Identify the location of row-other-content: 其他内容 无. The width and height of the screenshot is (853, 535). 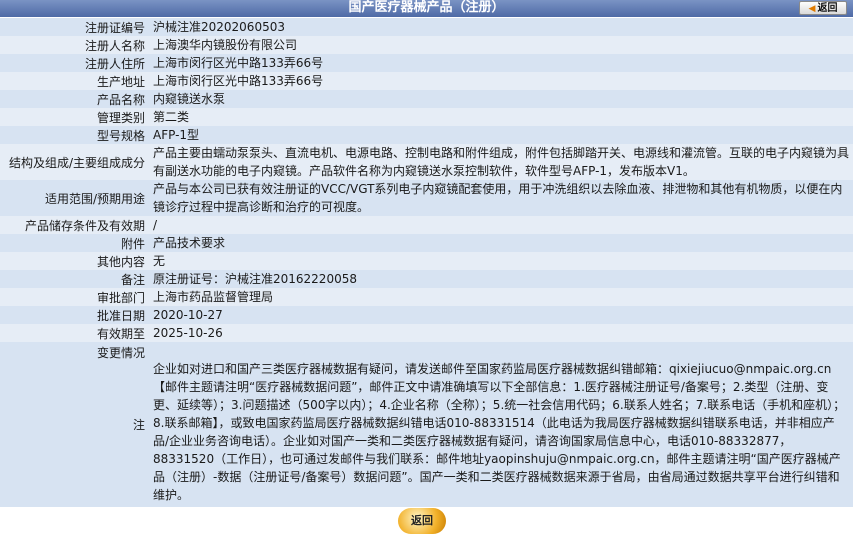
(426, 261).